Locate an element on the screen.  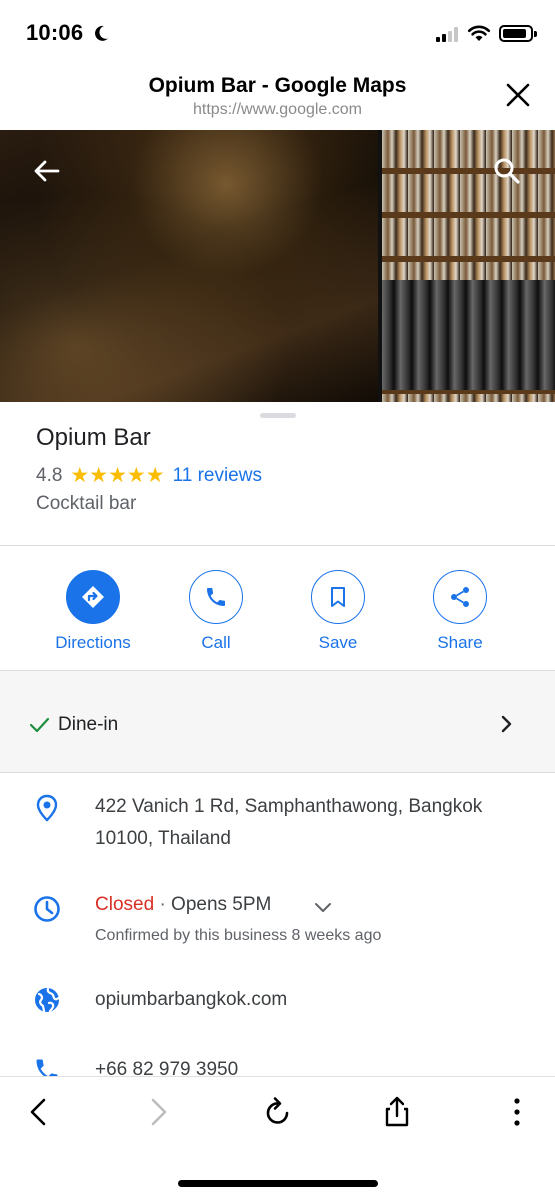
close-icon is located at coordinates (518, 95).